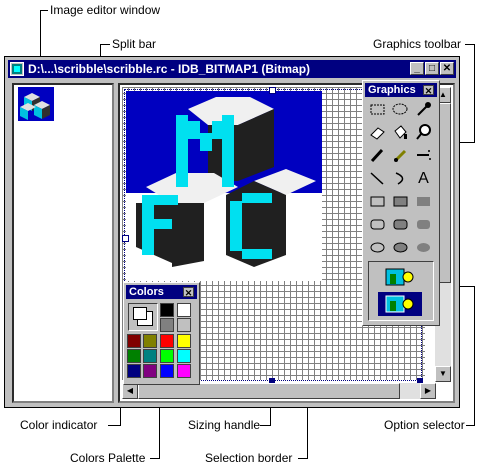 Image resolution: width=478 pixels, height=465 pixels. What do you see at coordinates (269, 391) in the screenshot?
I see `scroll-thumb` at bounding box center [269, 391].